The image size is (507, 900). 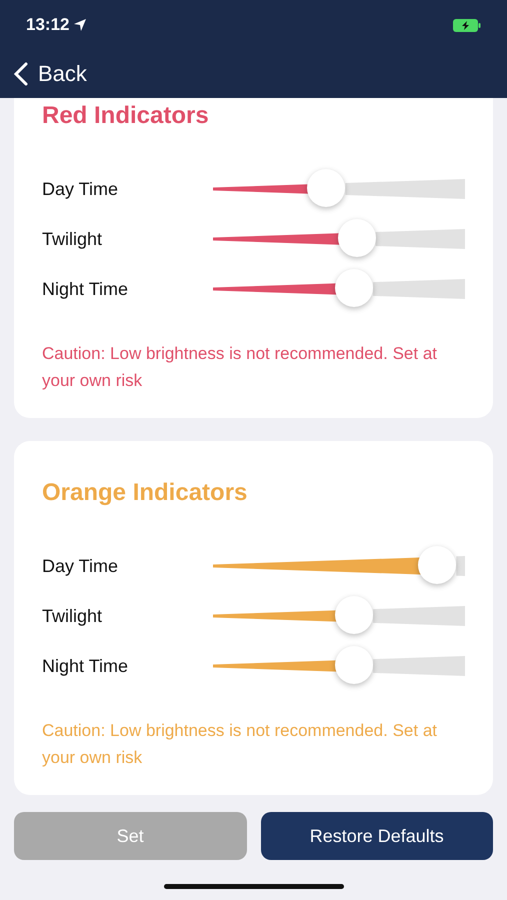 What do you see at coordinates (126, 116) in the screenshot?
I see `section-title: Red Indicators` at bounding box center [126, 116].